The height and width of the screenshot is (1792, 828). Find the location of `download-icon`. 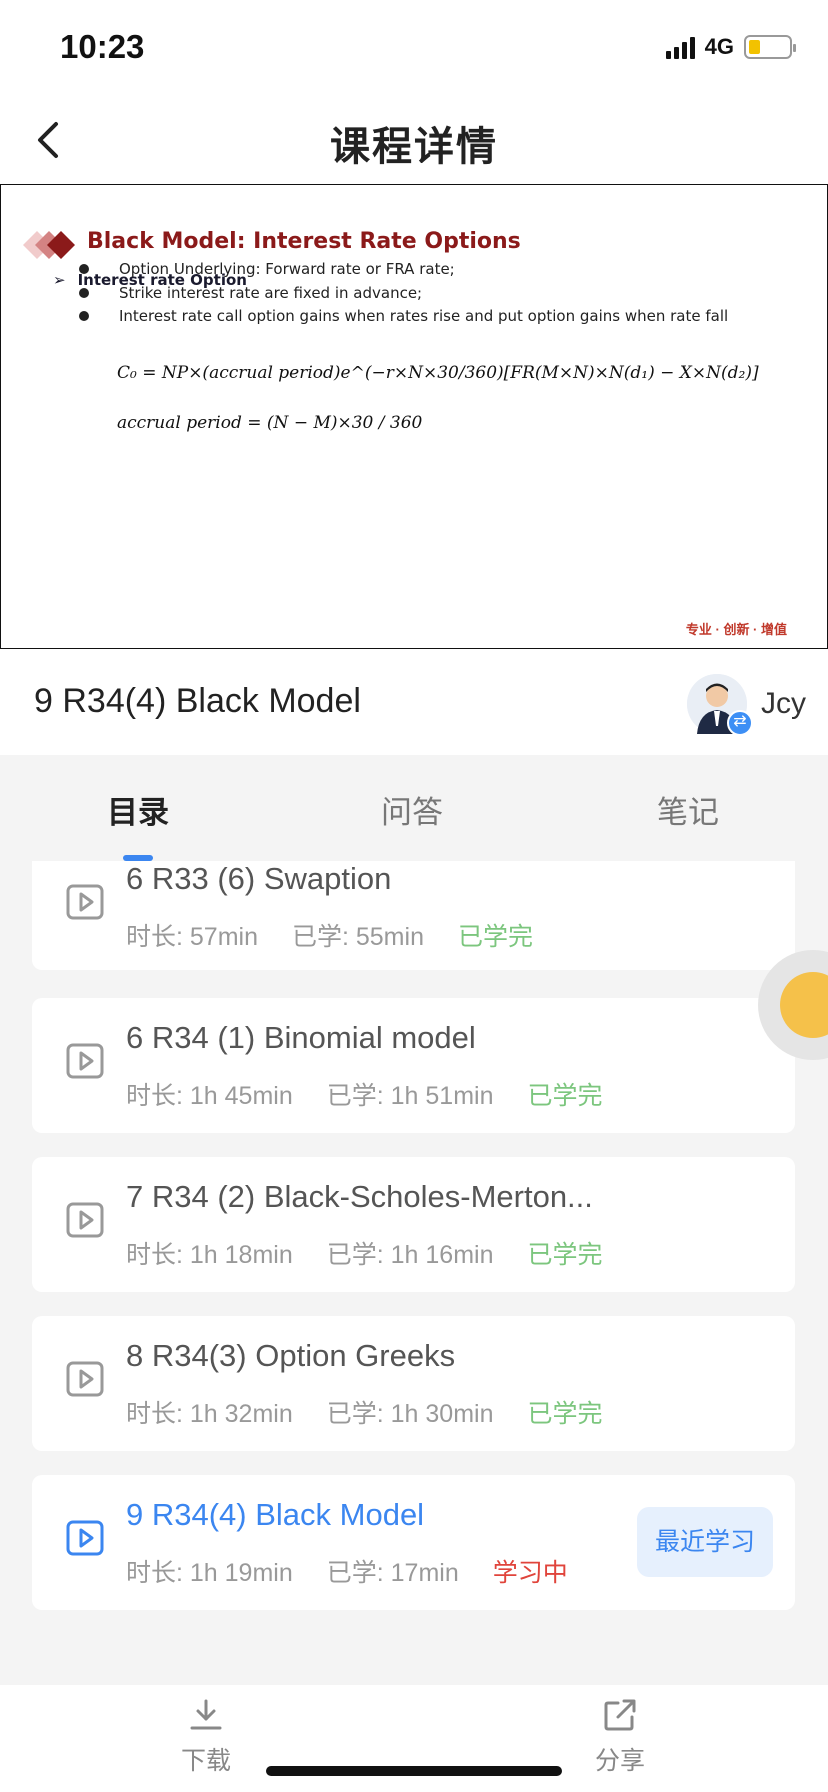

download-icon is located at coordinates (206, 1714).